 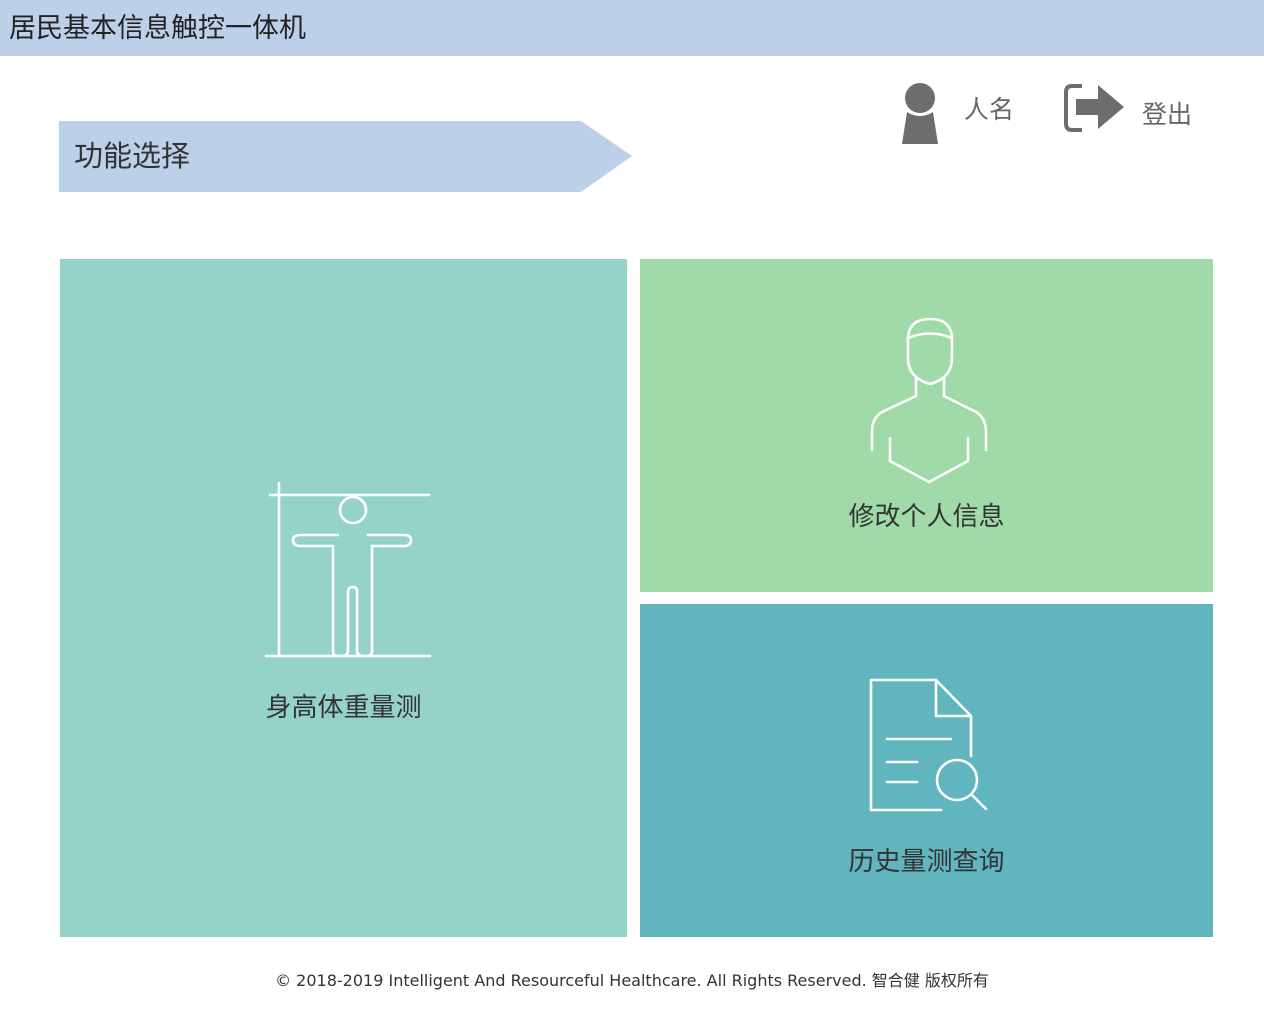 What do you see at coordinates (929, 400) in the screenshot?
I see `person-profile-icon` at bounding box center [929, 400].